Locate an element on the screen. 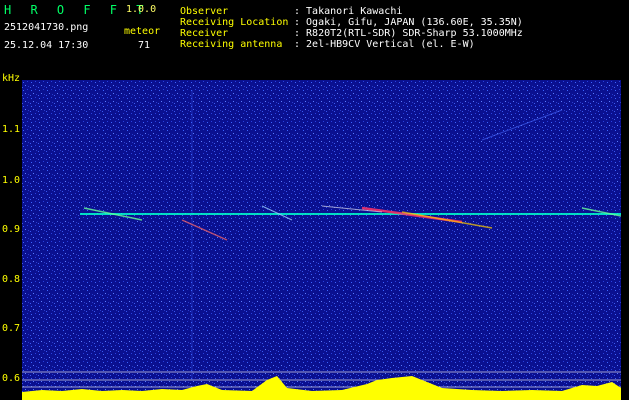 The width and height of the screenshot is (629, 400). meteor-label: meteor is located at coordinates (142, 31).